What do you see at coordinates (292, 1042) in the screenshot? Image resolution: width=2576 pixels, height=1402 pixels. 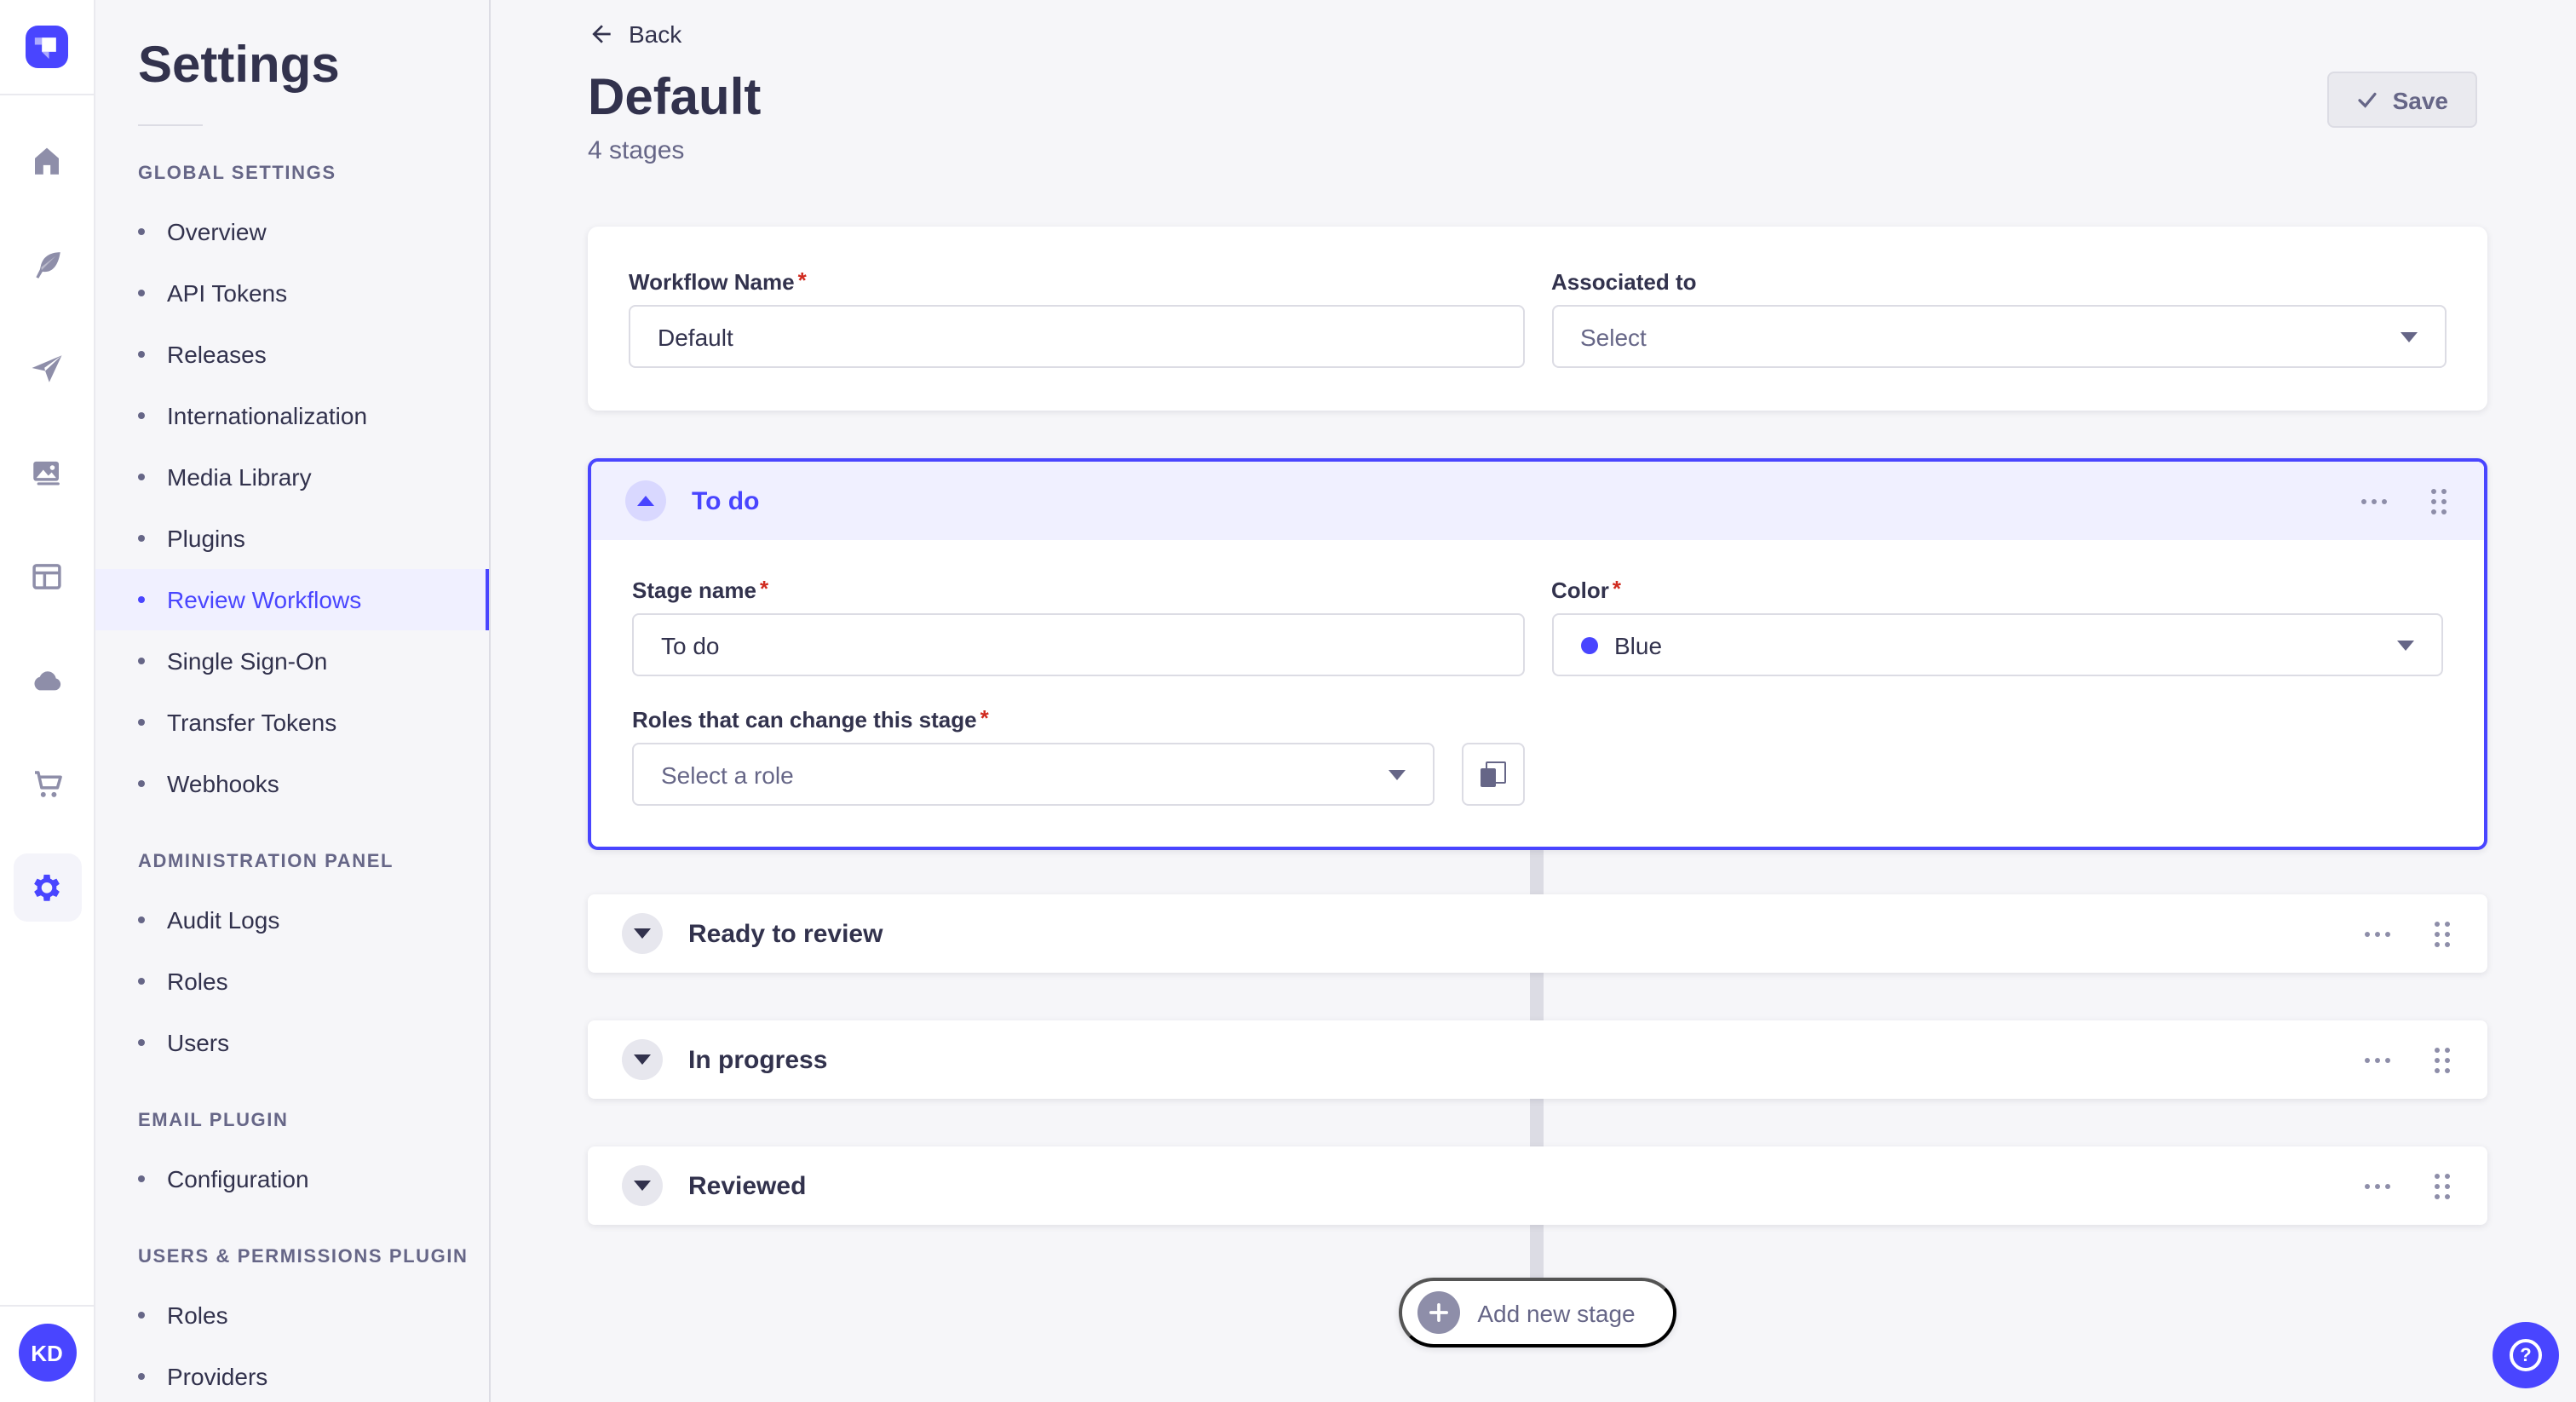 I see `sidebar-item-users: Users` at bounding box center [292, 1042].